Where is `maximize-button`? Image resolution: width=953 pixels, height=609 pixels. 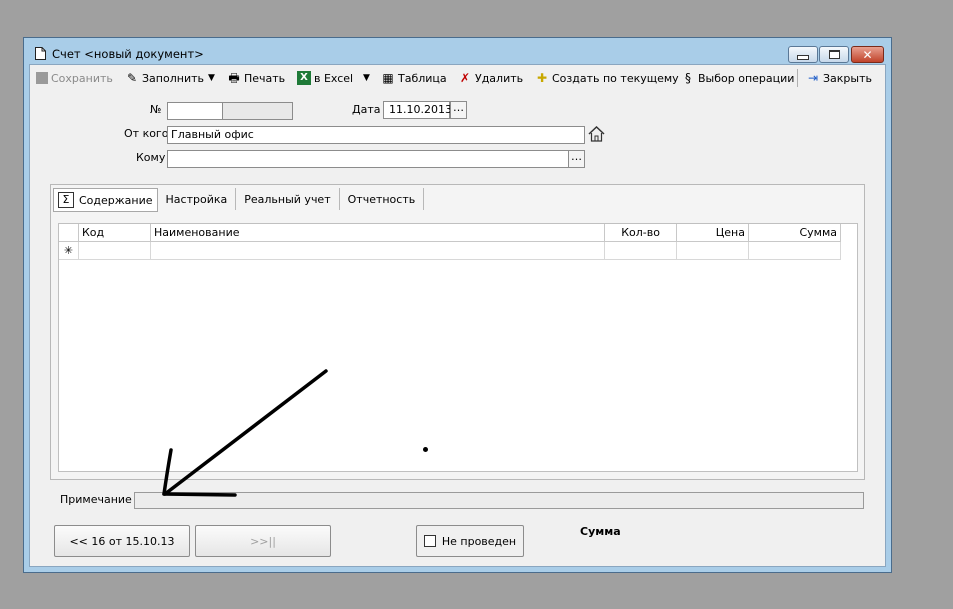
maximize-button is located at coordinates (834, 54).